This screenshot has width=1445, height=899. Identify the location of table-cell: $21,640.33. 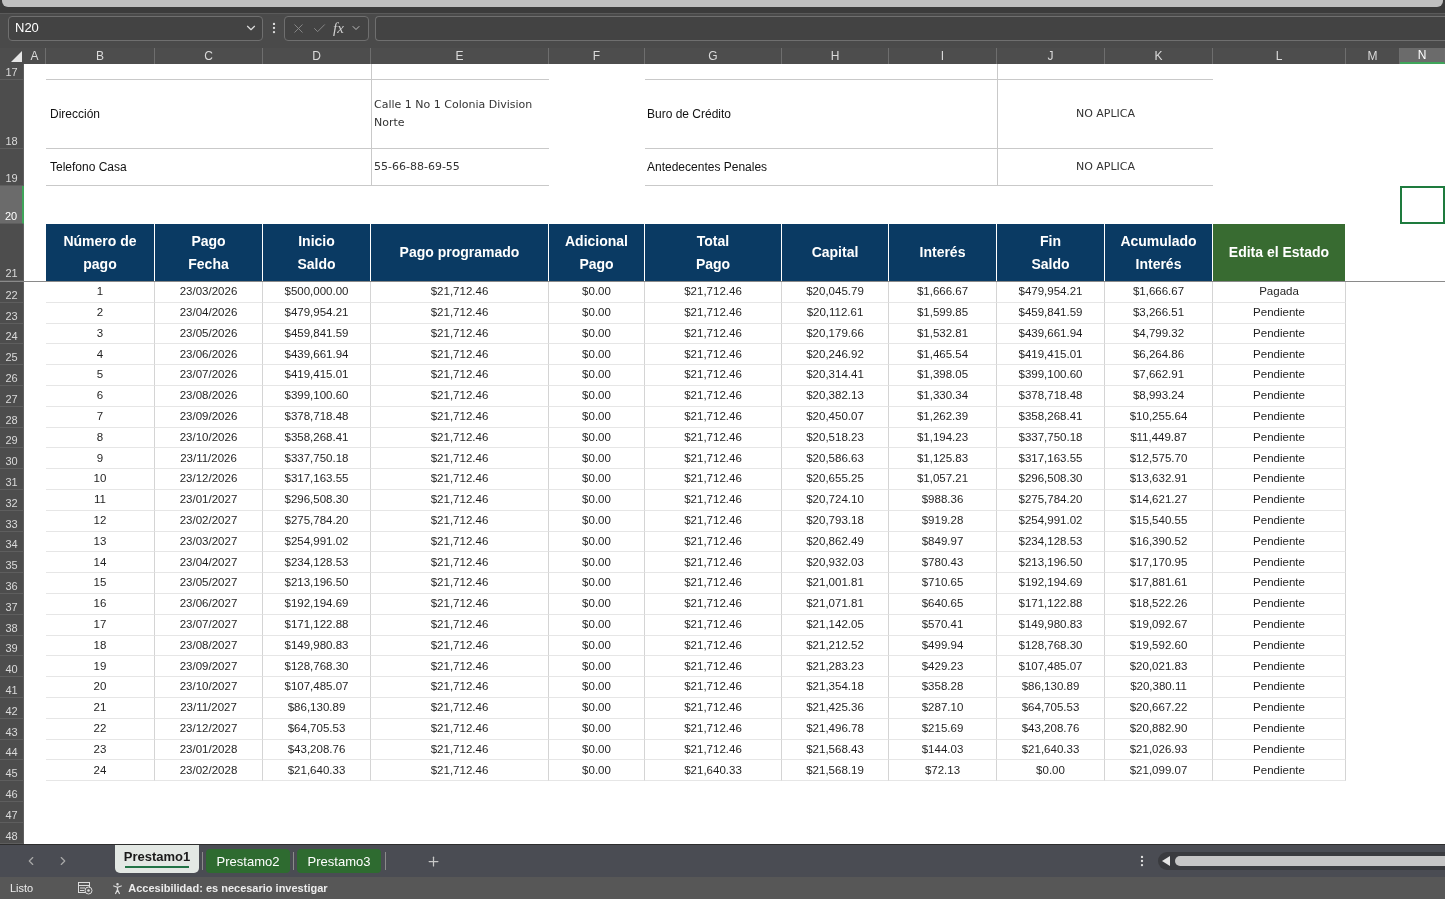
(1051, 750).